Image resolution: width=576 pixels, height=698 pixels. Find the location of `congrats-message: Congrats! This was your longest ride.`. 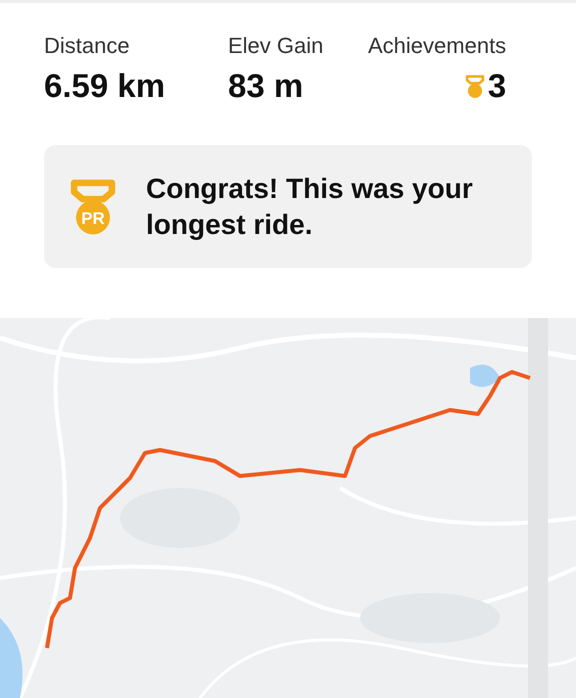

congrats-message: Congrats! This was your longest ride. is located at coordinates (310, 207).